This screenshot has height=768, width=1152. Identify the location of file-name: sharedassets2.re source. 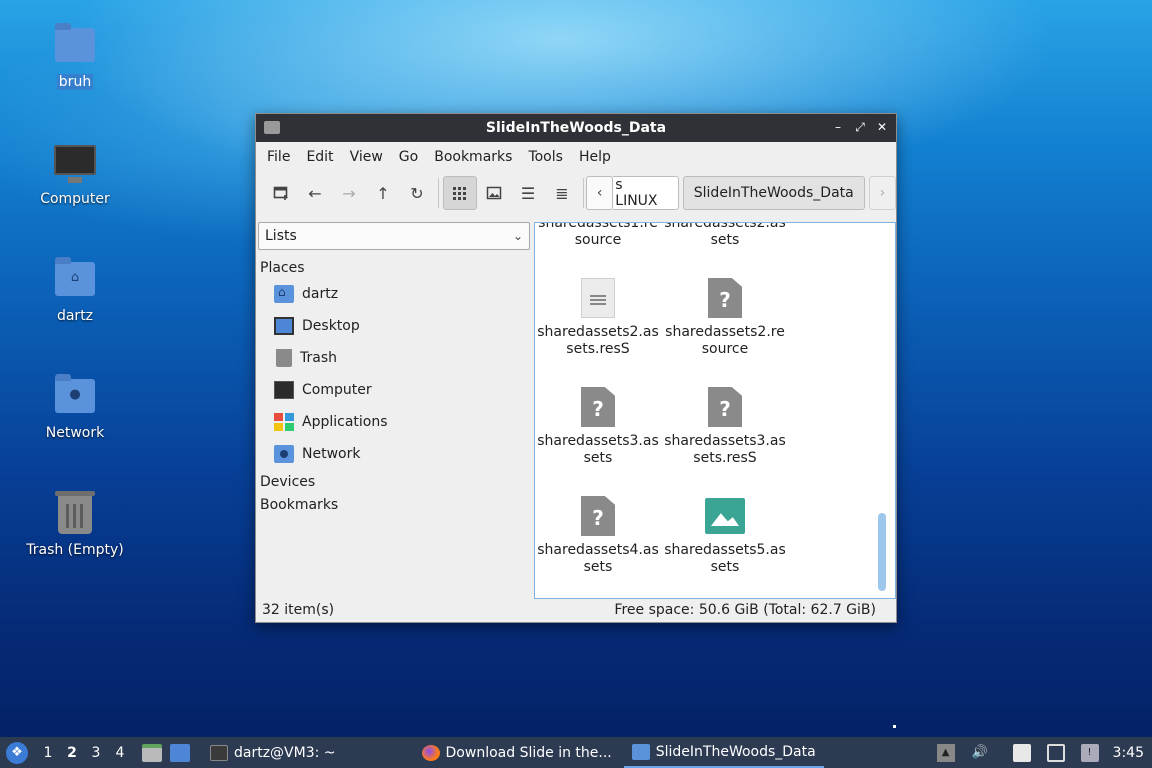
(725, 340).